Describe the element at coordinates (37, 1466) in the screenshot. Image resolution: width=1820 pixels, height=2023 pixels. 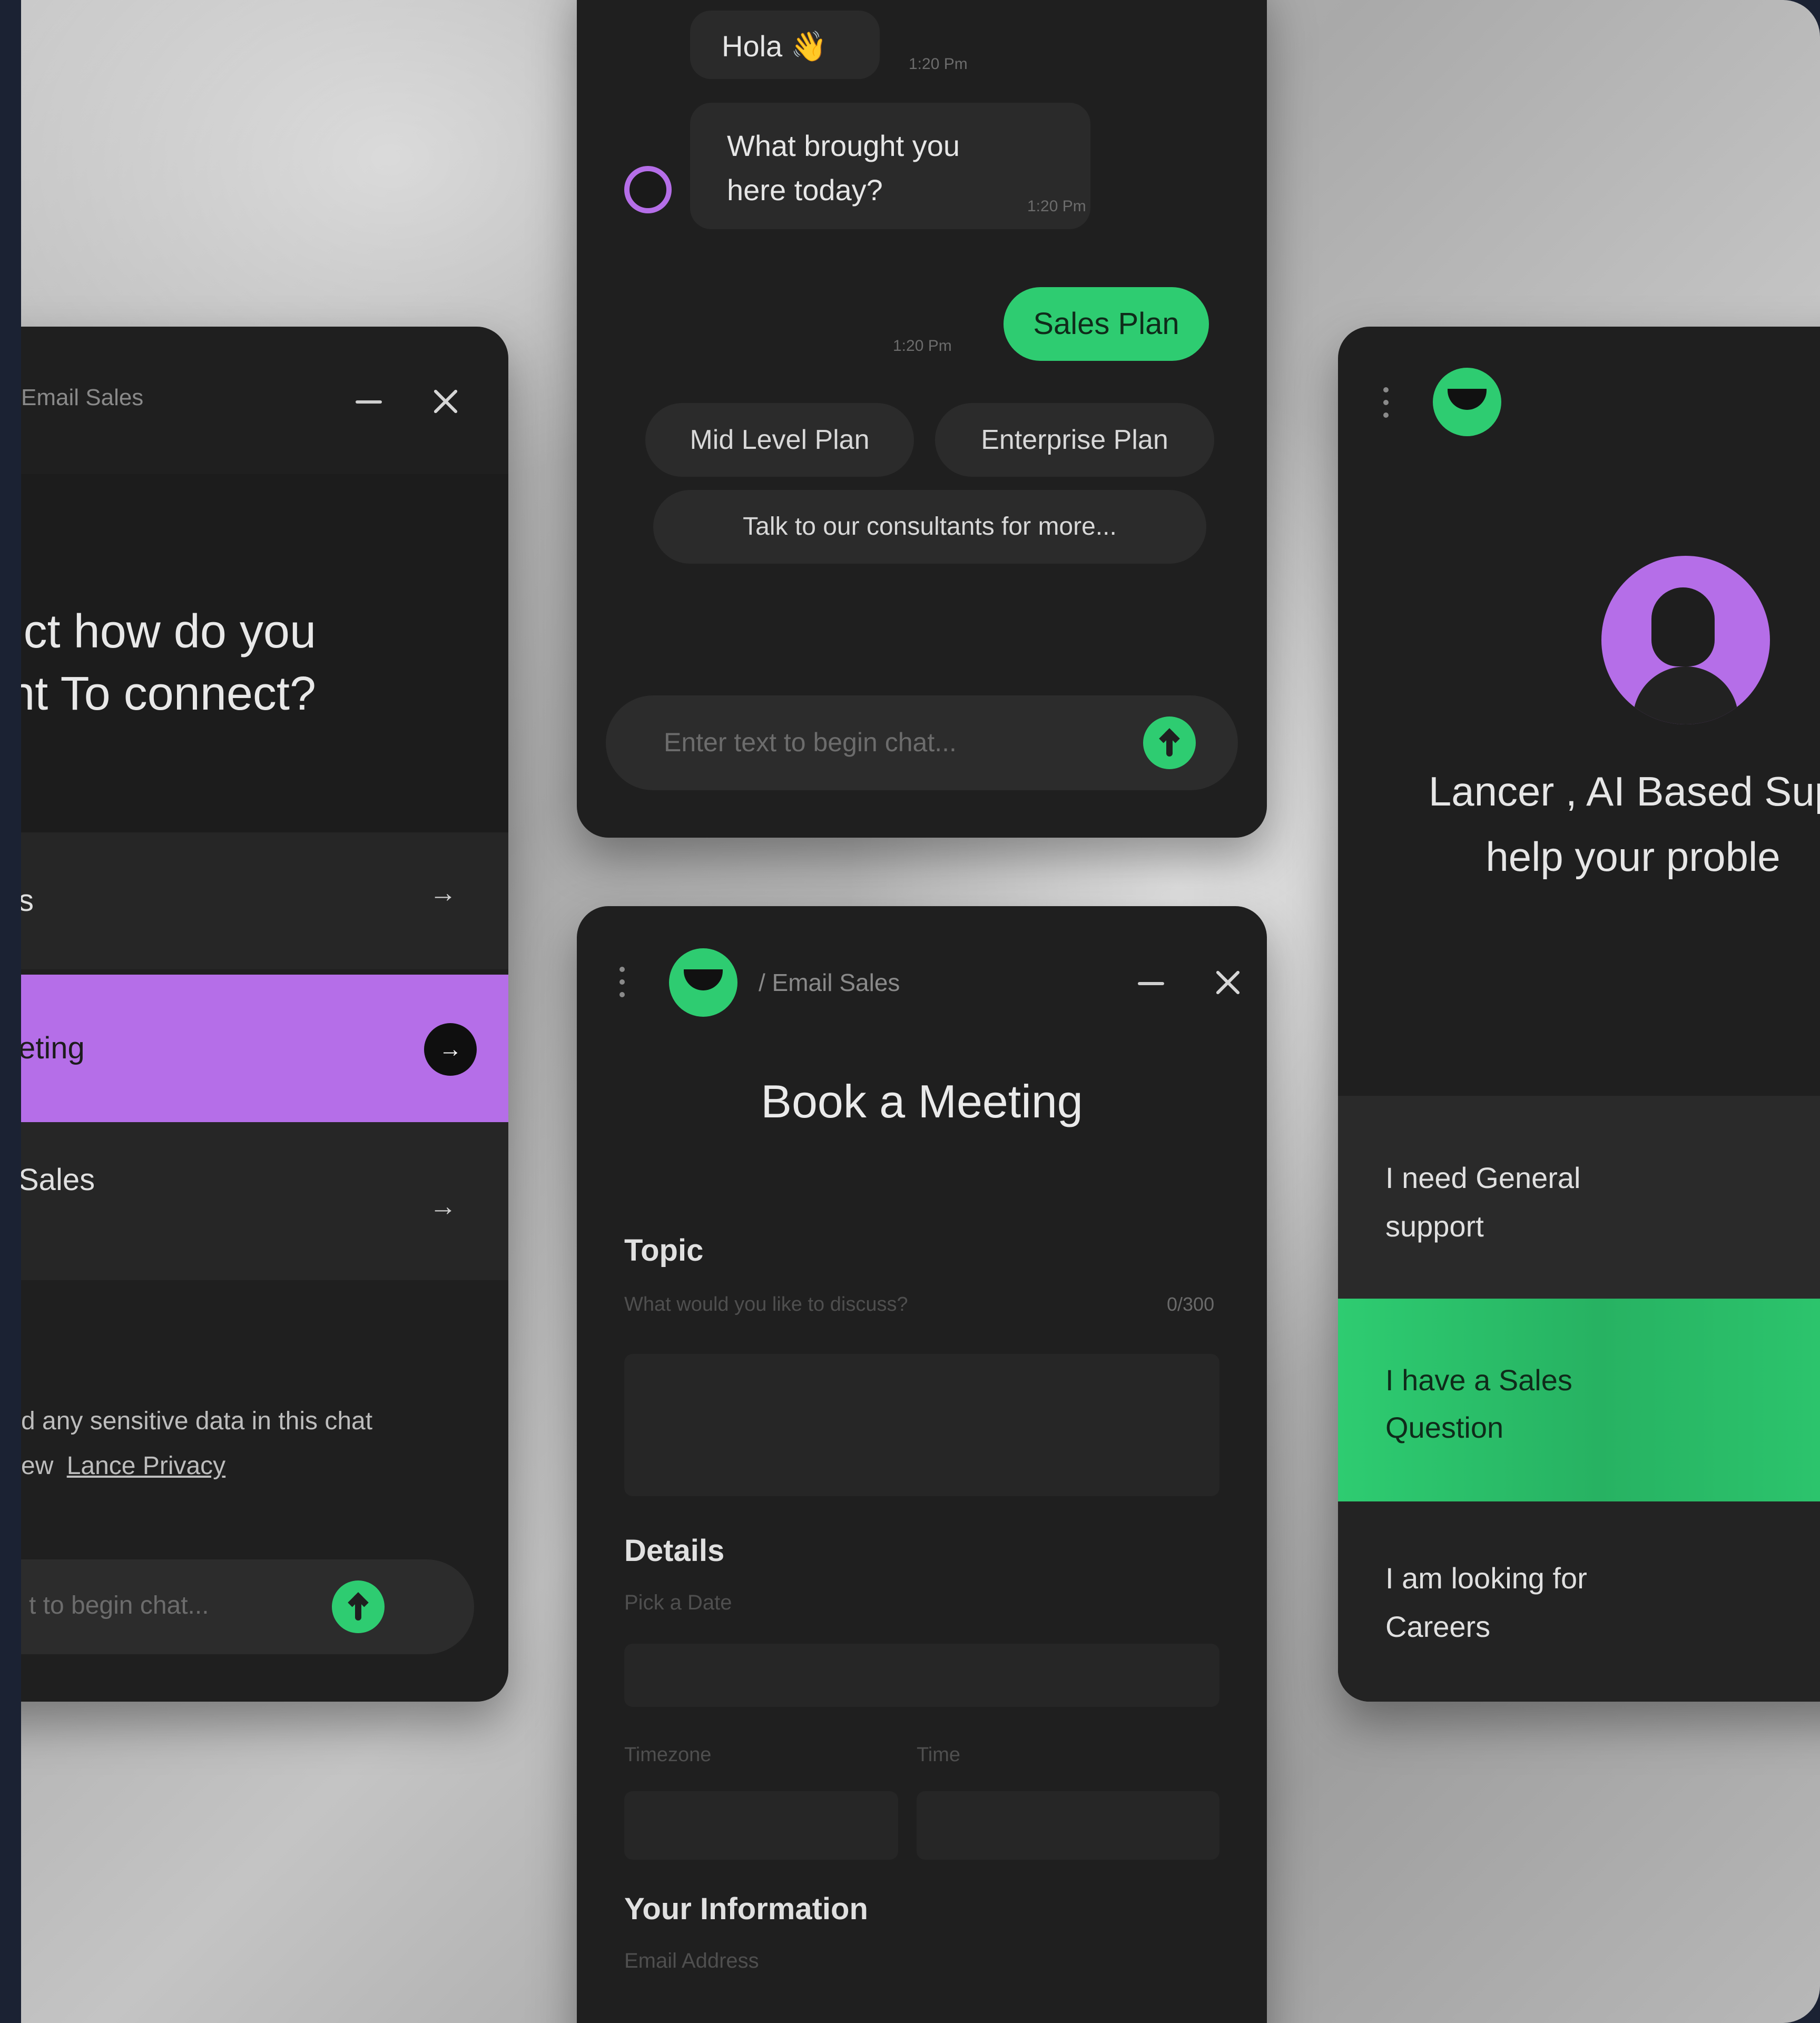
I see `privacy-prefix: ew` at that location.